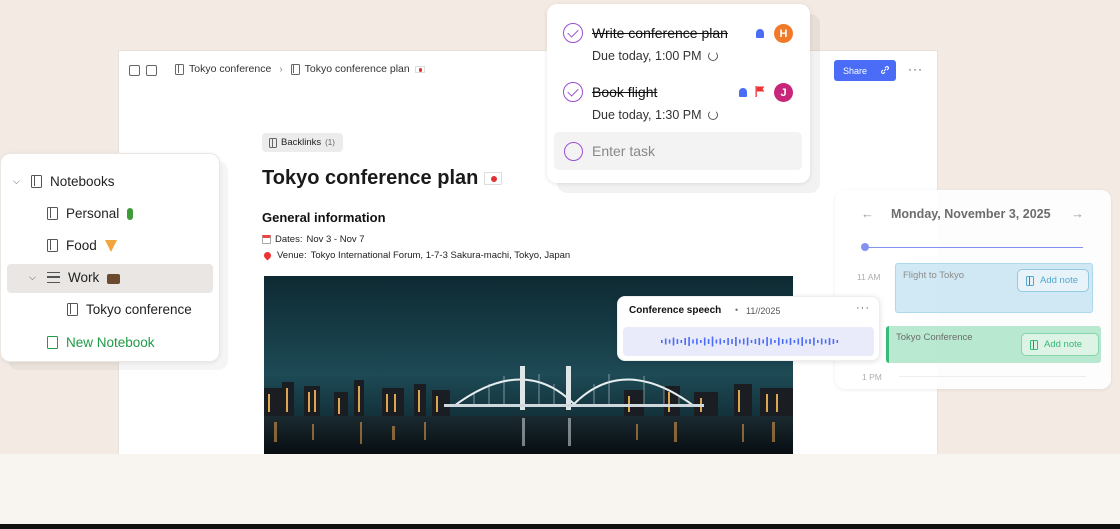 The image size is (1120, 529). Describe the element at coordinates (885, 70) in the screenshot. I see `link-icon` at that location.